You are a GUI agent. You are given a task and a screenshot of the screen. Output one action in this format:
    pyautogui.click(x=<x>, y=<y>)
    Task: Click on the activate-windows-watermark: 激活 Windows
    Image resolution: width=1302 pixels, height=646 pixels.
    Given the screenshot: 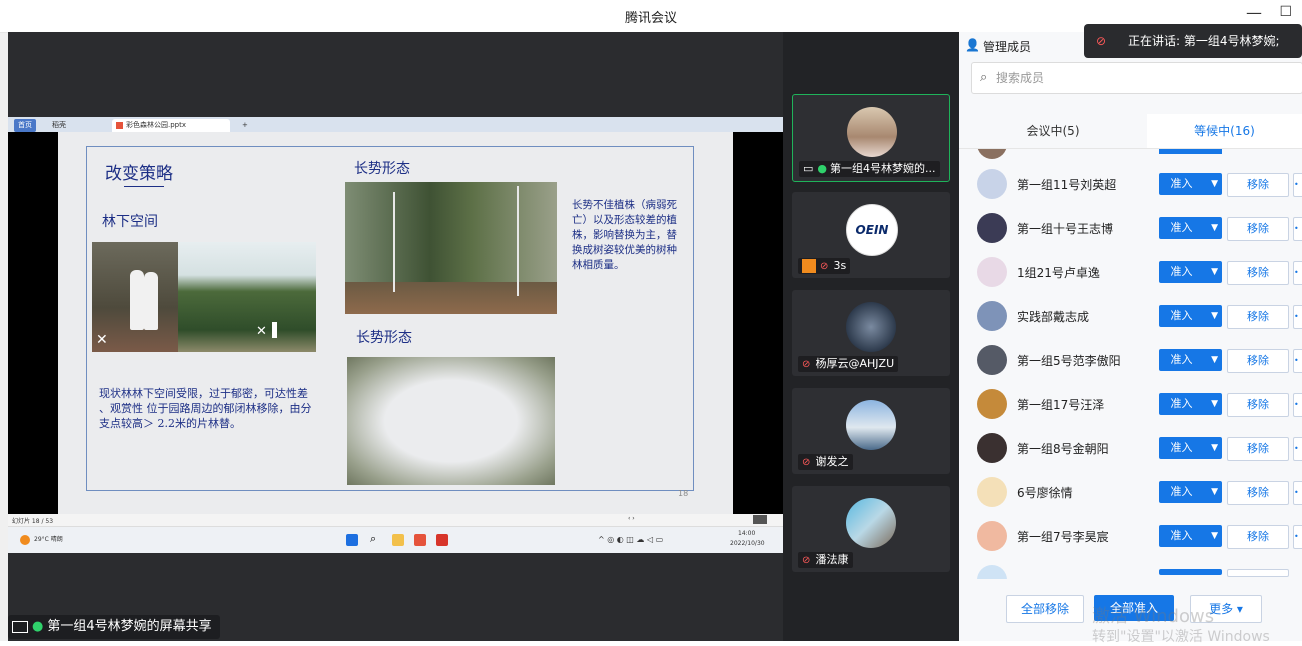 What is the action you would take?
    pyautogui.click(x=1153, y=616)
    